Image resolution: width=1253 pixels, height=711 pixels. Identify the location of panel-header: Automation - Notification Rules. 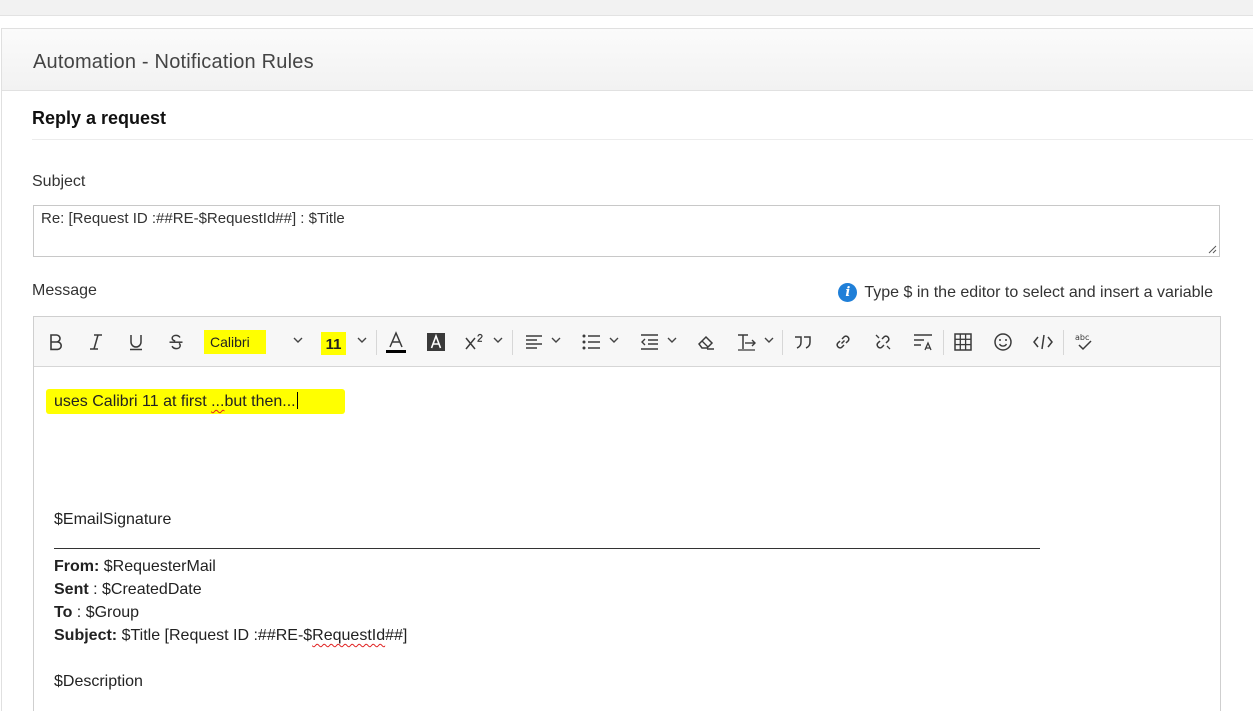
(627, 60).